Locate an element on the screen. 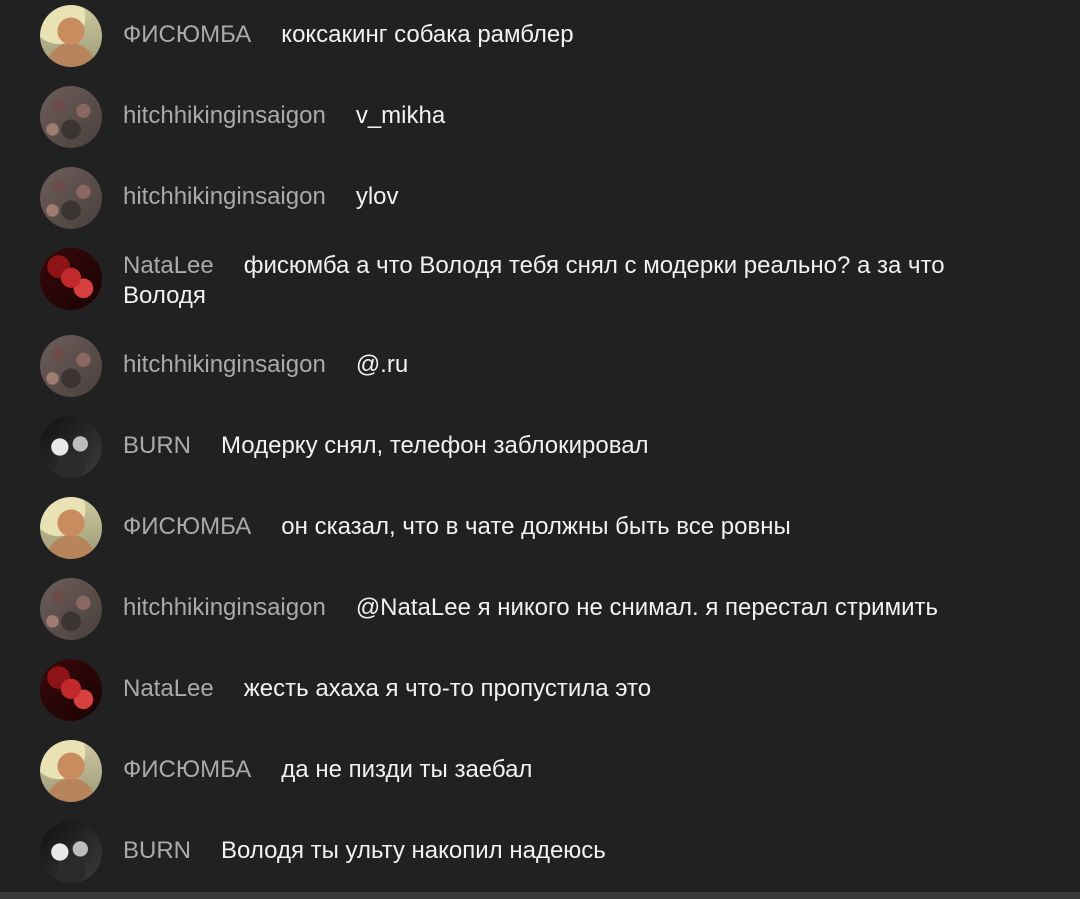 Image resolution: width=1080 pixels, height=899 pixels. chat-message: ФИСЮМБА коксакинг собака рамблер is located at coordinates (540, 40).